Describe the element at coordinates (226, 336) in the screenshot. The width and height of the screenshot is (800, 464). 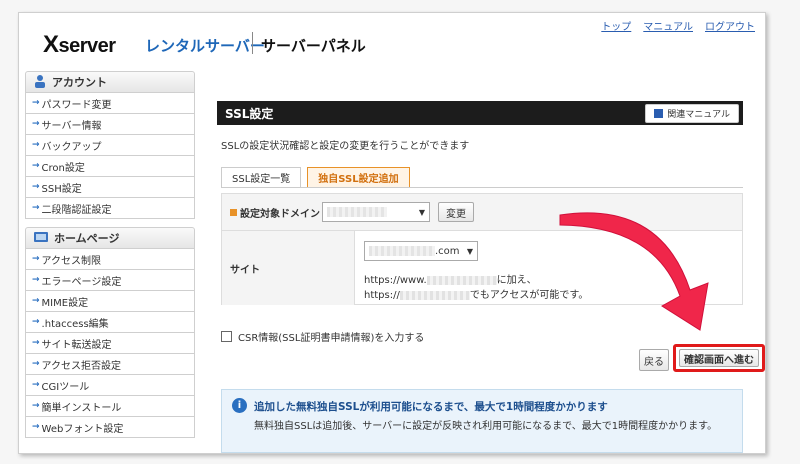
I see `csr-checkbox` at that location.